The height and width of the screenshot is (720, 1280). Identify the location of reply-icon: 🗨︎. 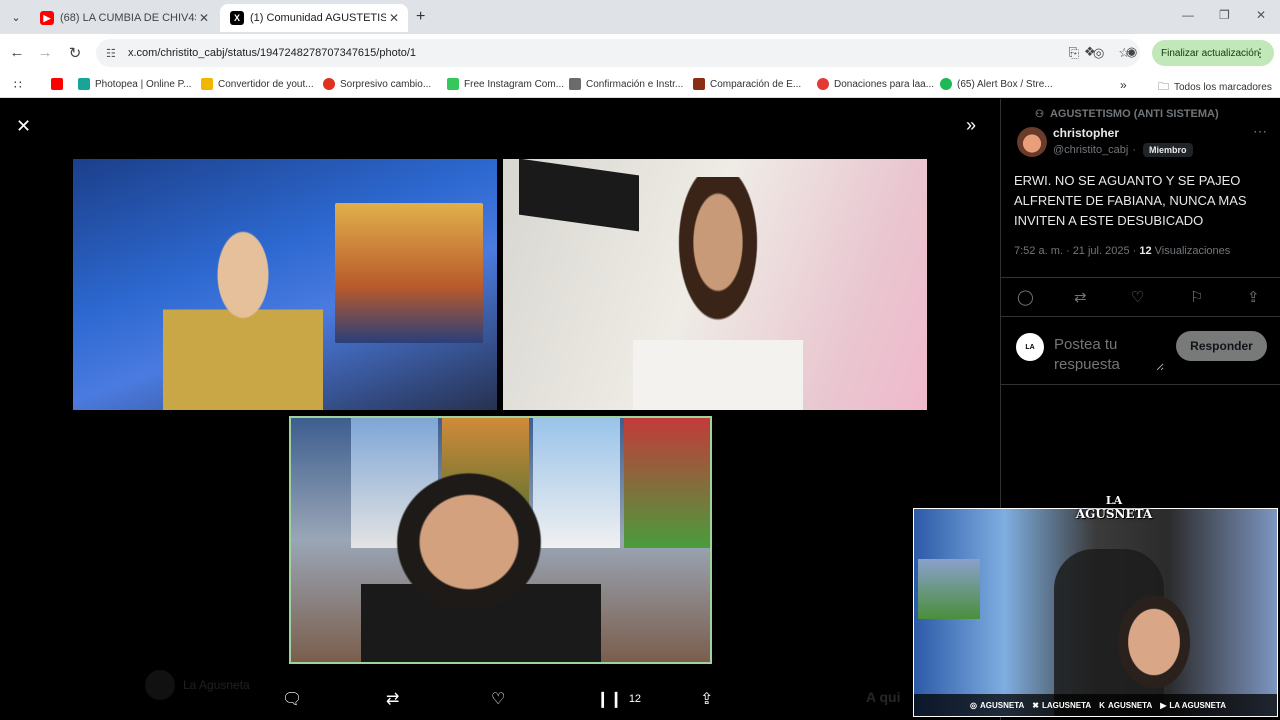
(292, 699).